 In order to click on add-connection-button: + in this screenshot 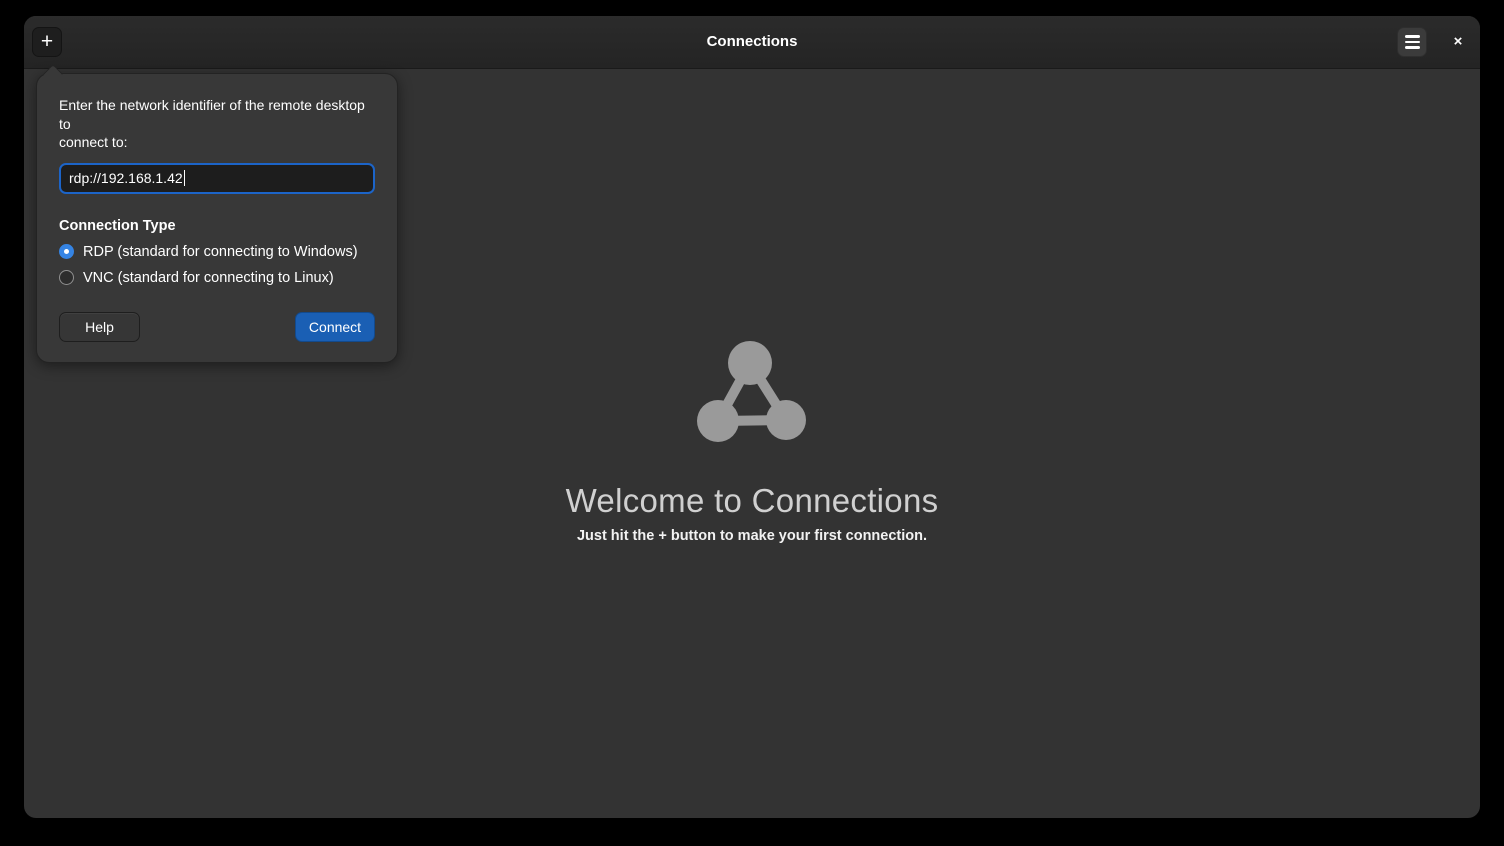, I will do `click(47, 42)`.